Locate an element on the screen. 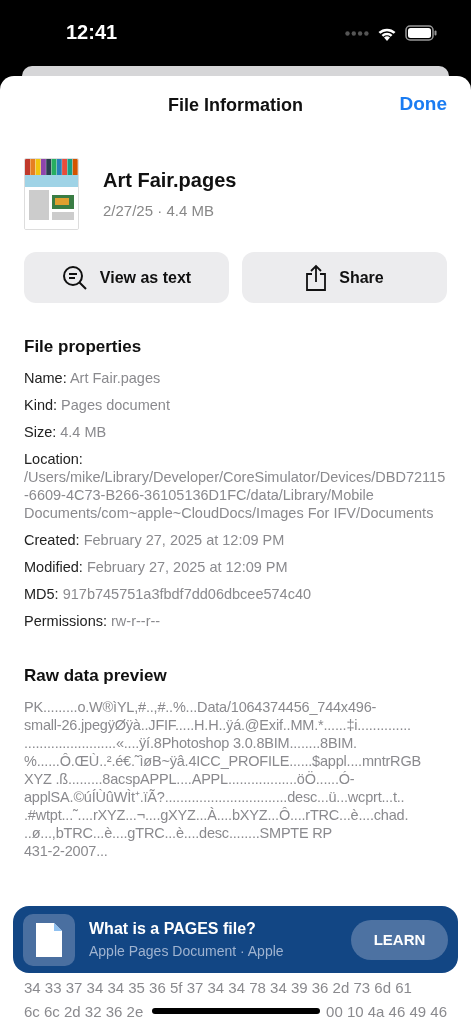 This screenshot has height=1024, width=471. status-time: 12:41 is located at coordinates (92, 32).